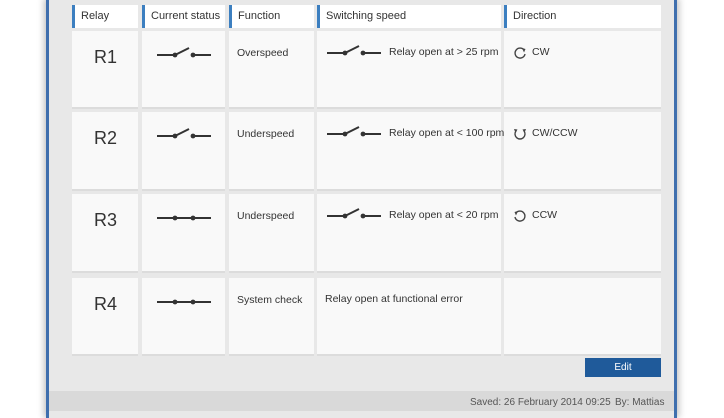 This screenshot has height=418, width=724. I want to click on relay-cell: R4, so click(105, 317).